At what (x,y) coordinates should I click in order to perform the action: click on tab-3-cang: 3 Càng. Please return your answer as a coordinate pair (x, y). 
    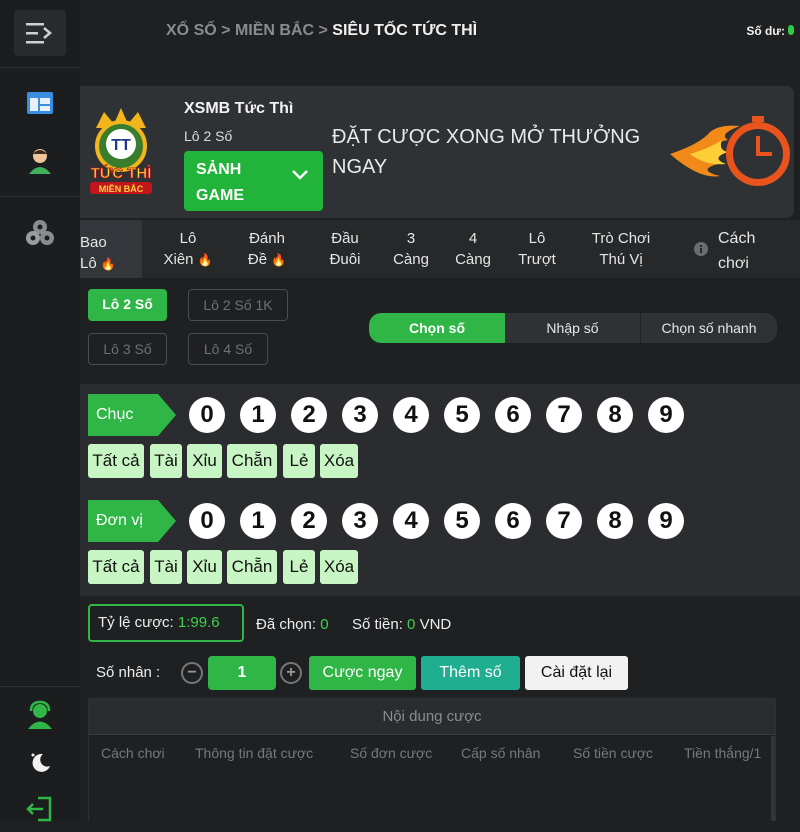
    Looking at the image, I should click on (411, 249).